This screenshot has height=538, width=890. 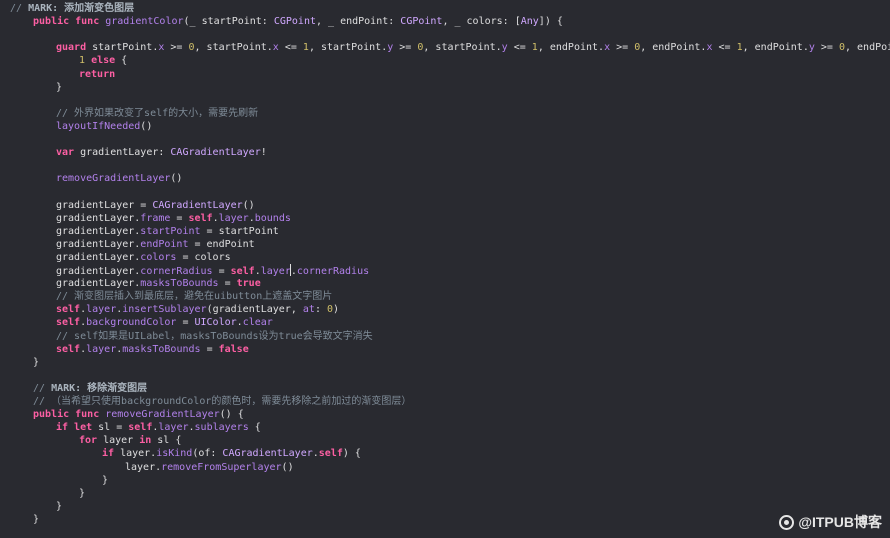 I want to click on code-line: gradientLayer.endPoint = endPoint, so click(x=155, y=244).